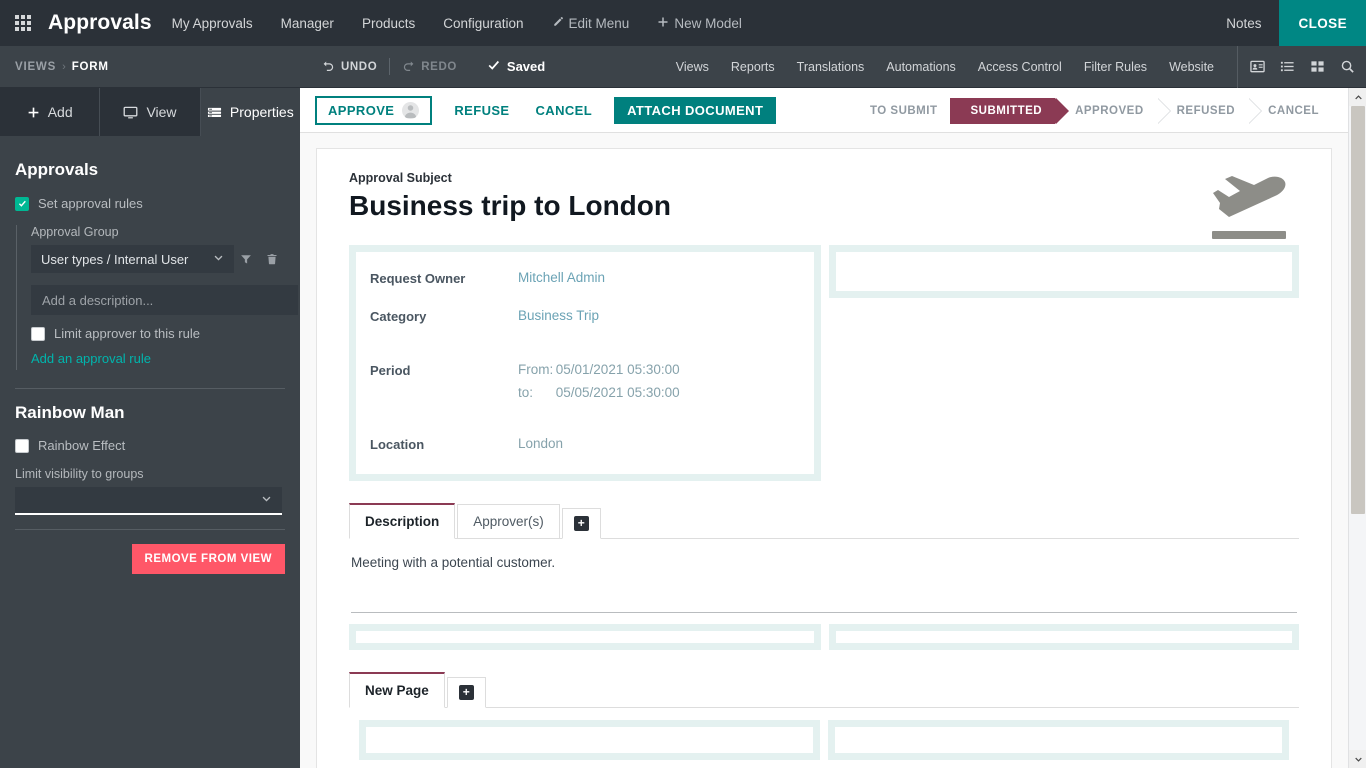 The width and height of the screenshot is (1366, 768). Describe the element at coordinates (161, 112) in the screenshot. I see `sidebar-tab-view-label: View` at that location.